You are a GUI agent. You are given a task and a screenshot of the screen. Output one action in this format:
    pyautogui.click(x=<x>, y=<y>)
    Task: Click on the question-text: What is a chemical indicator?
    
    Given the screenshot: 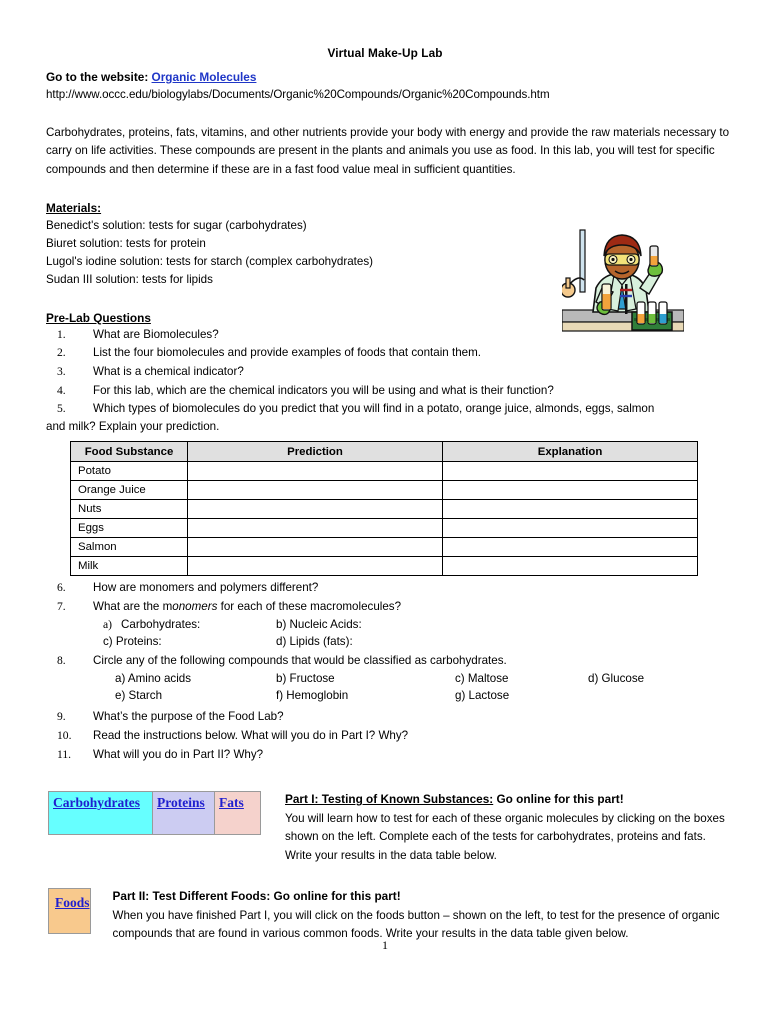 What is the action you would take?
    pyautogui.click(x=168, y=372)
    